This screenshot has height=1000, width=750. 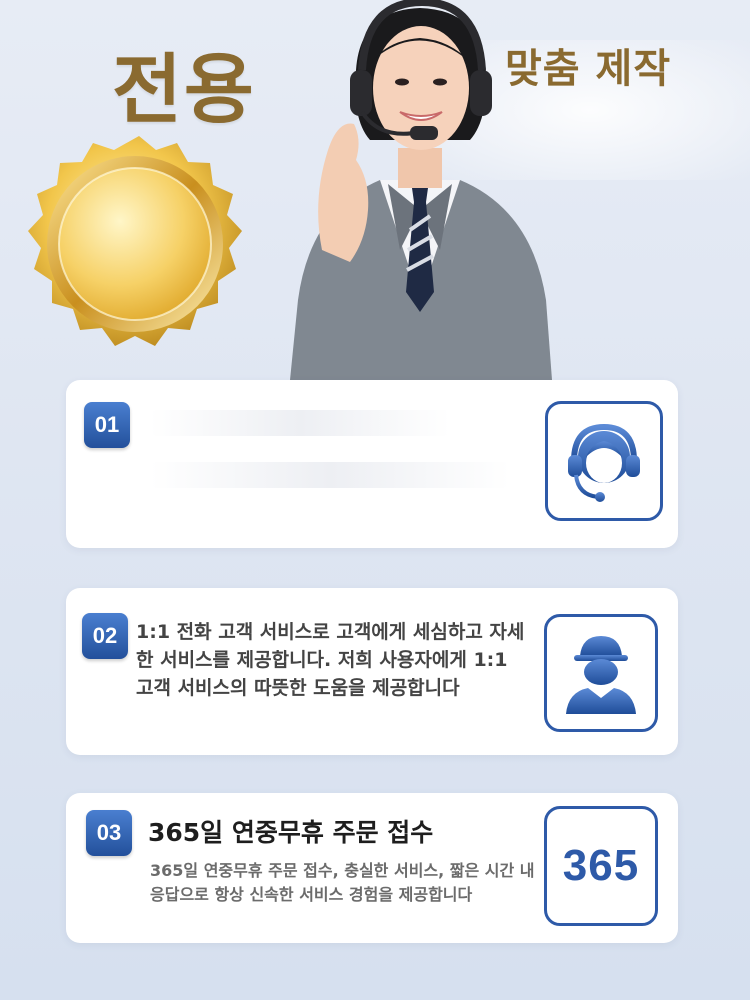 I want to click on customer-service-headset-icon, so click(x=604, y=462).